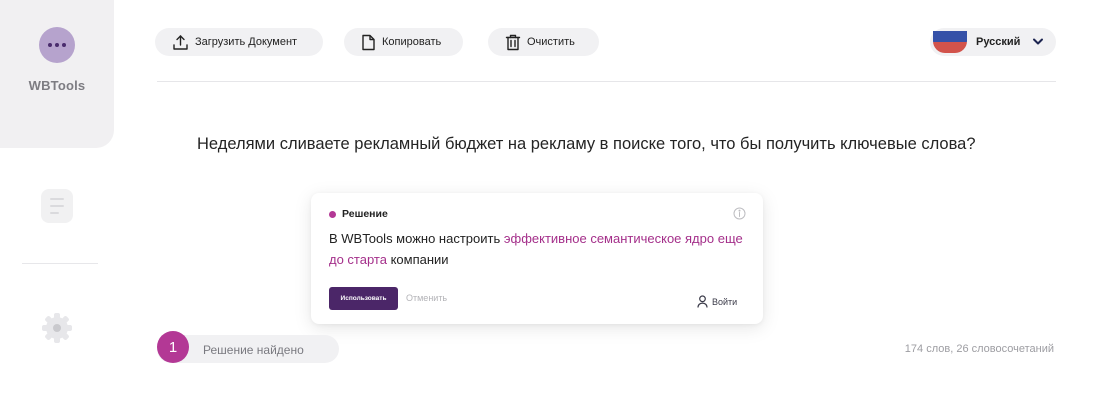 Image resolution: width=1098 pixels, height=400 pixels. I want to click on upload-icon, so click(180, 42).